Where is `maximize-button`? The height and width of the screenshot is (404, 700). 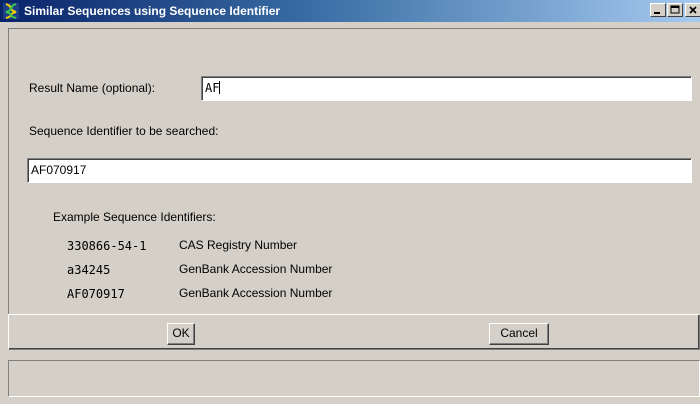
maximize-button is located at coordinates (675, 10).